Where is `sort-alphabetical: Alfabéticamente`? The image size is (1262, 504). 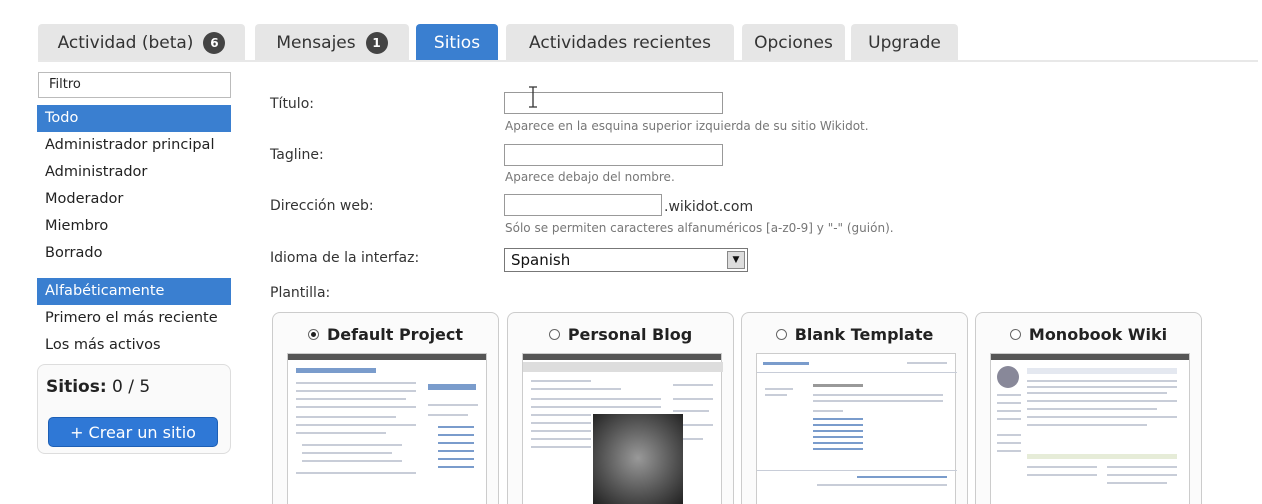
sort-alphabetical: Alfabéticamente is located at coordinates (134, 291).